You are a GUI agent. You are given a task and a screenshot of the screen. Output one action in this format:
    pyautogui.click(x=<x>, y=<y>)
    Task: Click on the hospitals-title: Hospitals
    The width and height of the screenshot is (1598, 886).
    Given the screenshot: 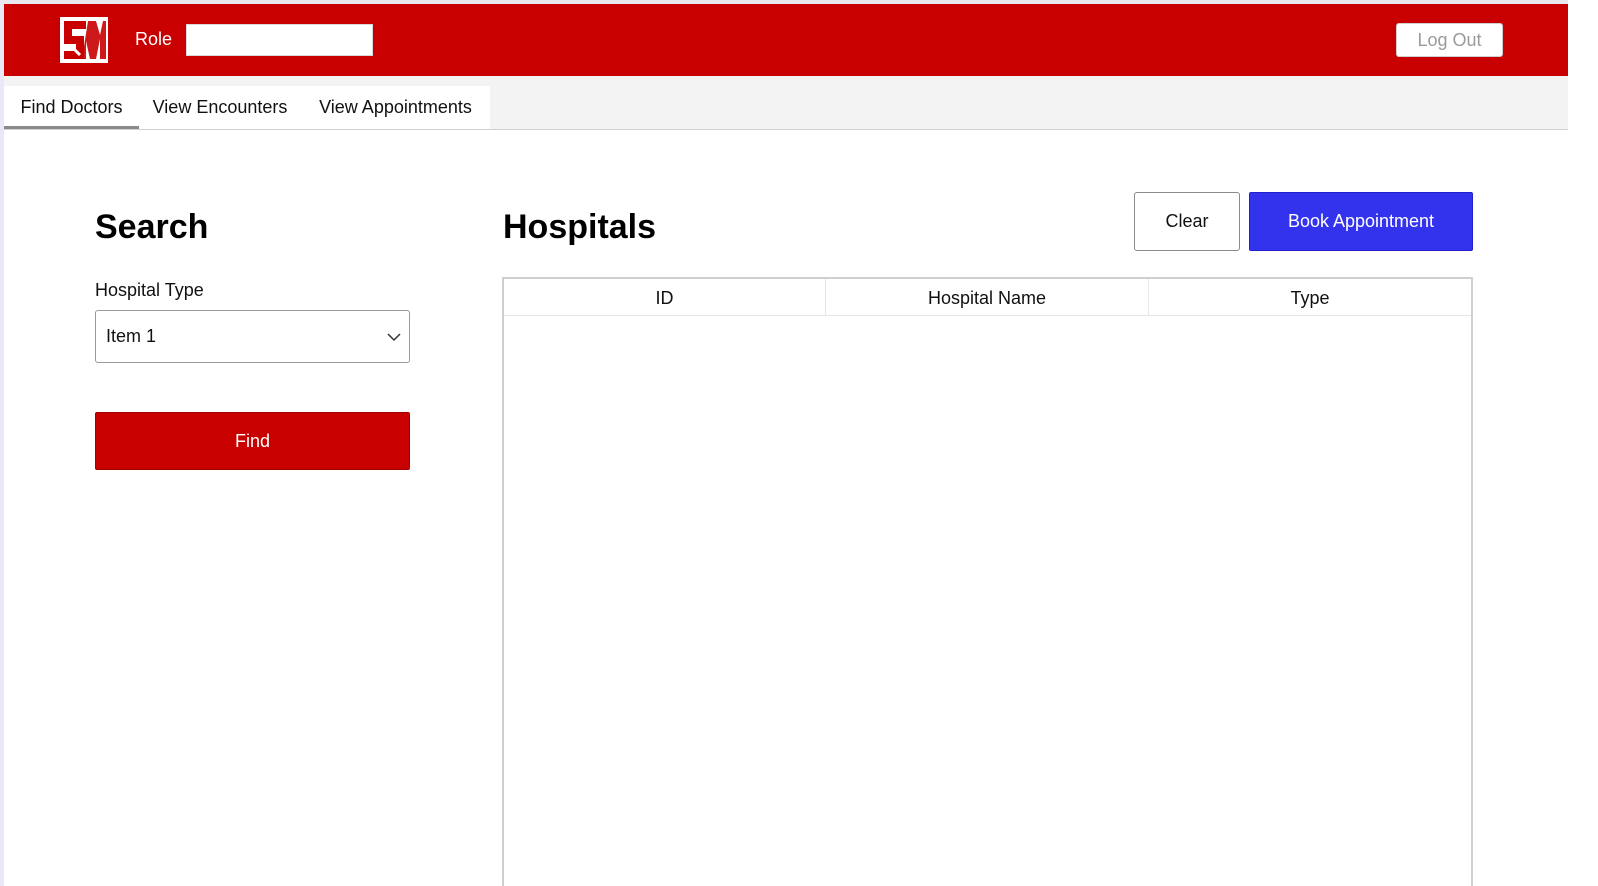 What is the action you would take?
    pyautogui.click(x=580, y=227)
    